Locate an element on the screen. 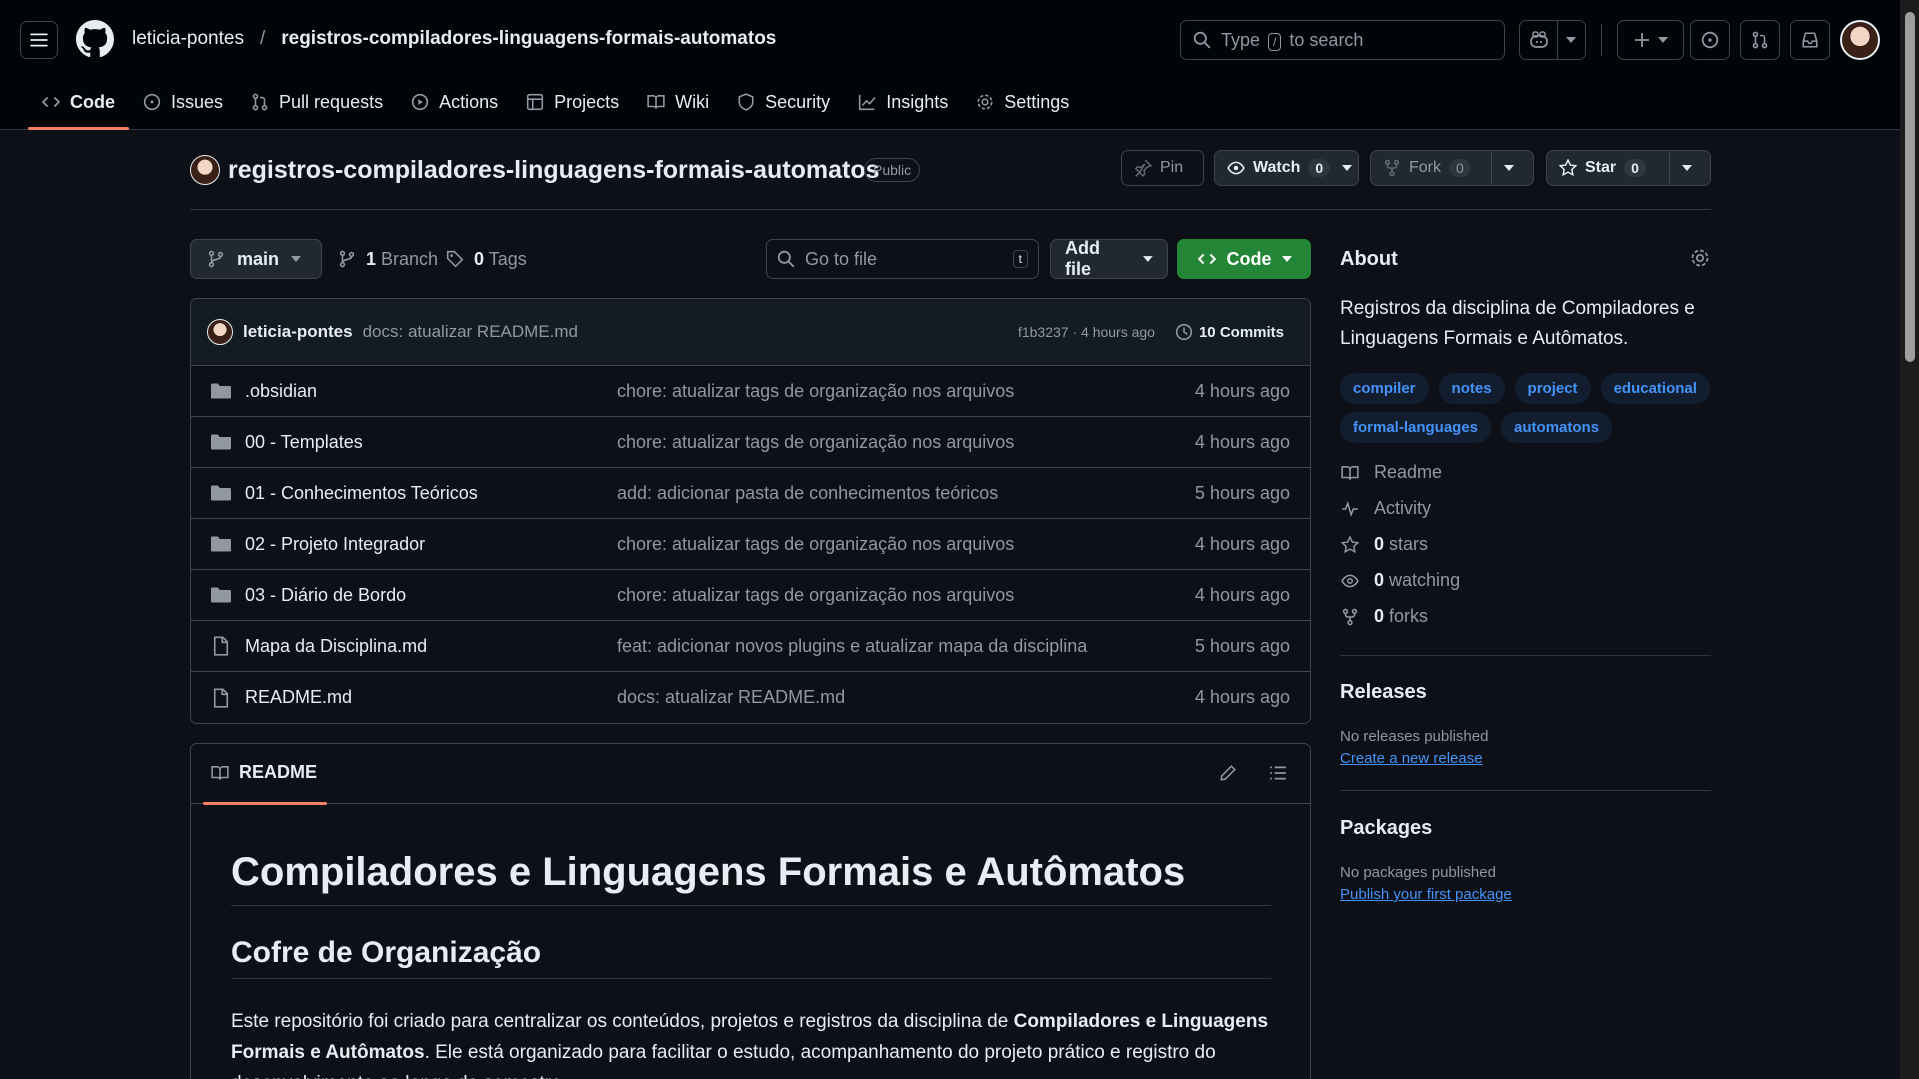 The width and height of the screenshot is (1919, 1079). add-file-button: Add file is located at coordinates (1109, 258).